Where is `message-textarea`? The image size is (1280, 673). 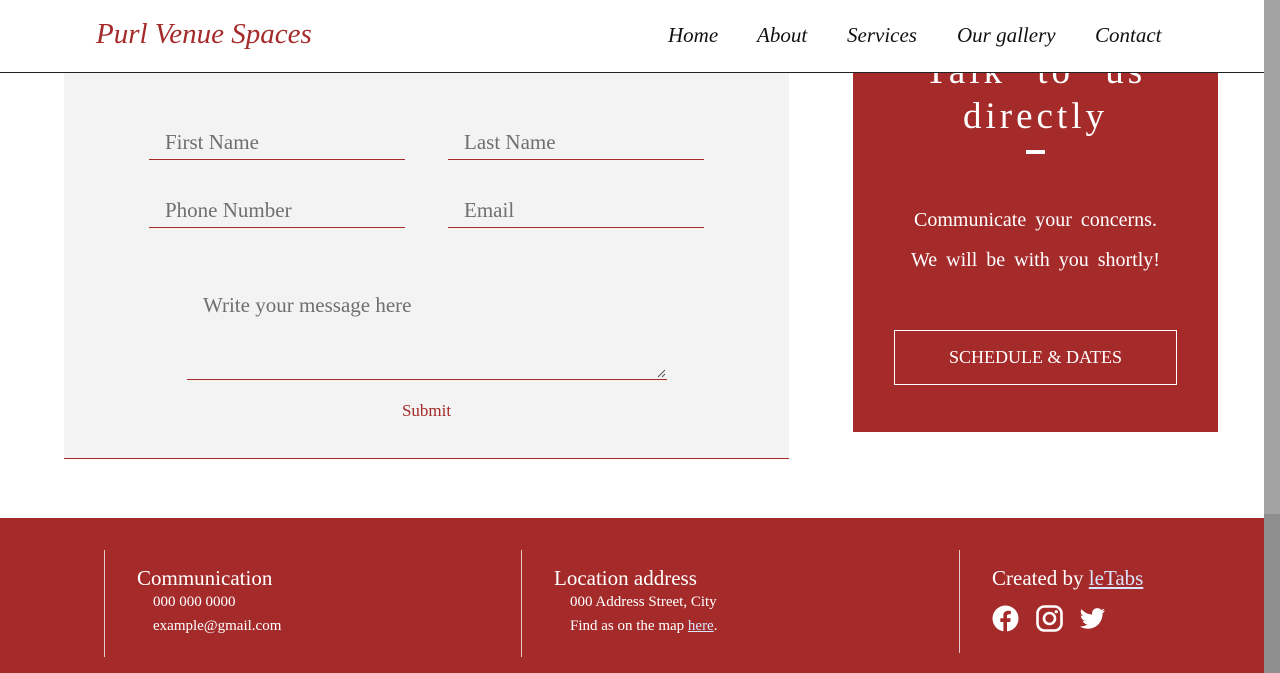 message-textarea is located at coordinates (427, 333).